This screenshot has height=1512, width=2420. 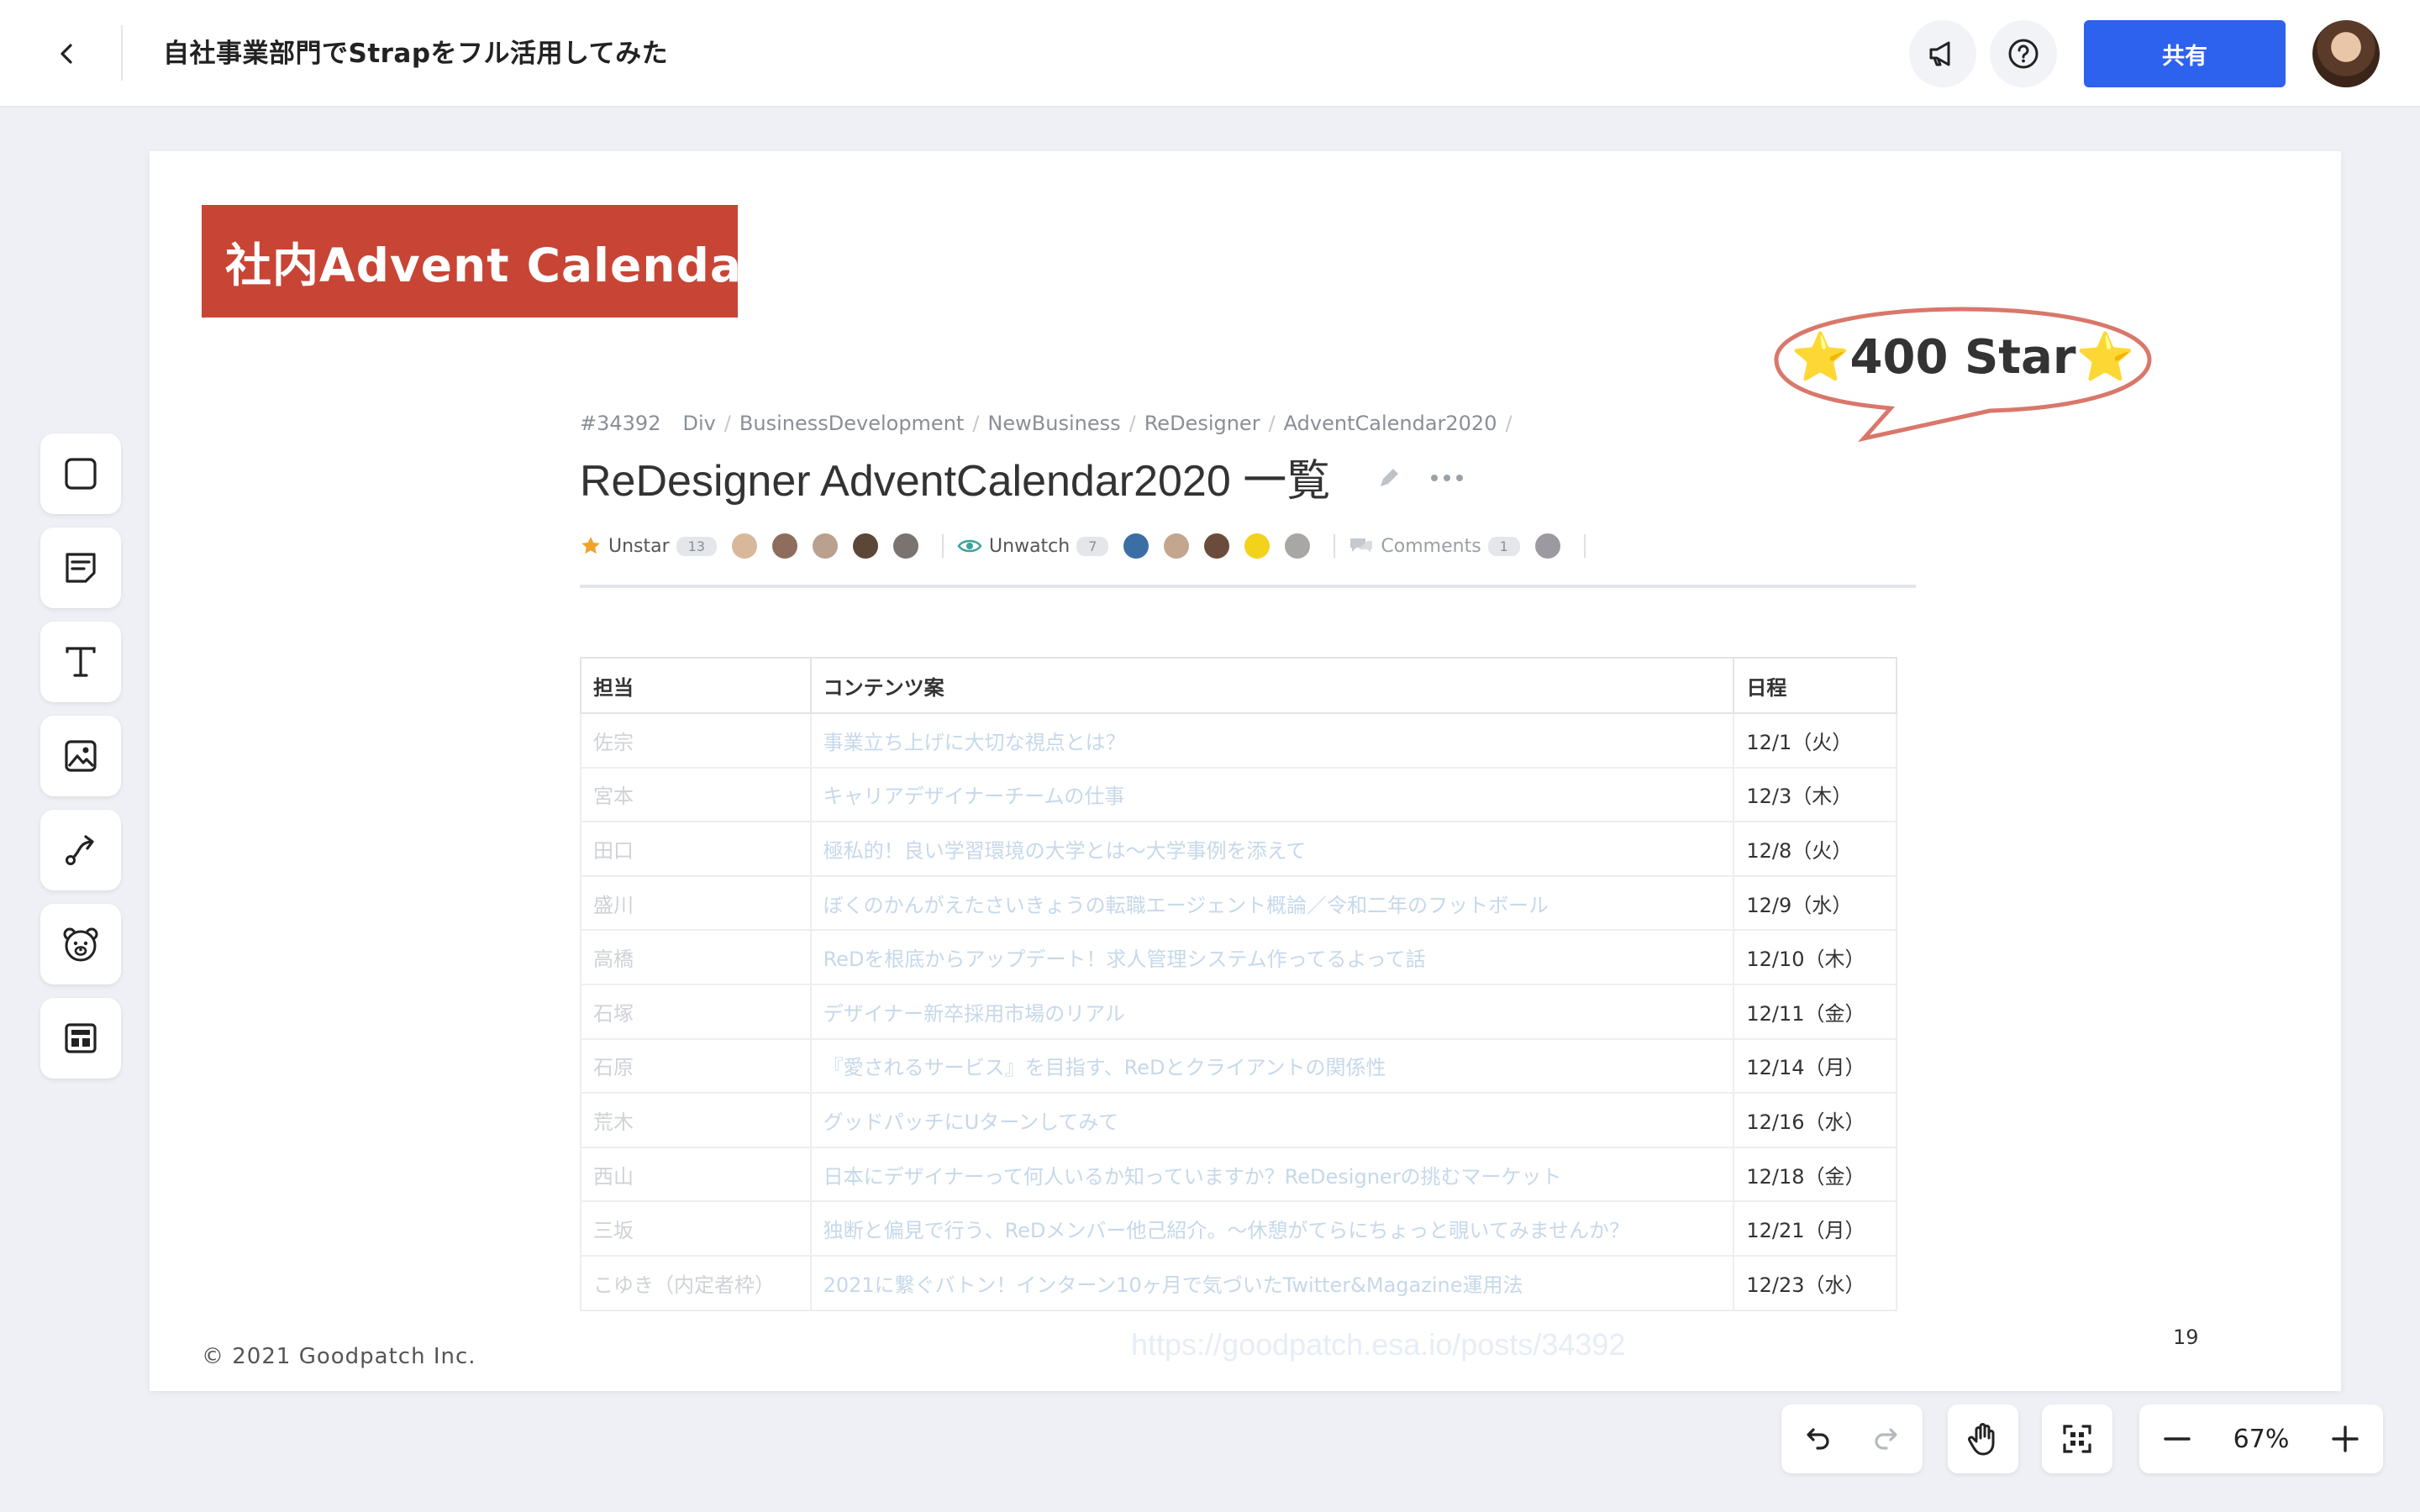 I want to click on table-row: 荒木 グッドパッチにUターンしてみて 12/16（水）, so click(x=1238, y=1120).